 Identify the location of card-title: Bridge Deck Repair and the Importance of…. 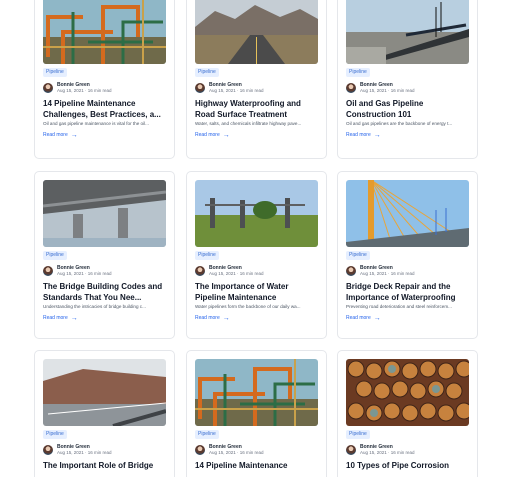
(408, 292).